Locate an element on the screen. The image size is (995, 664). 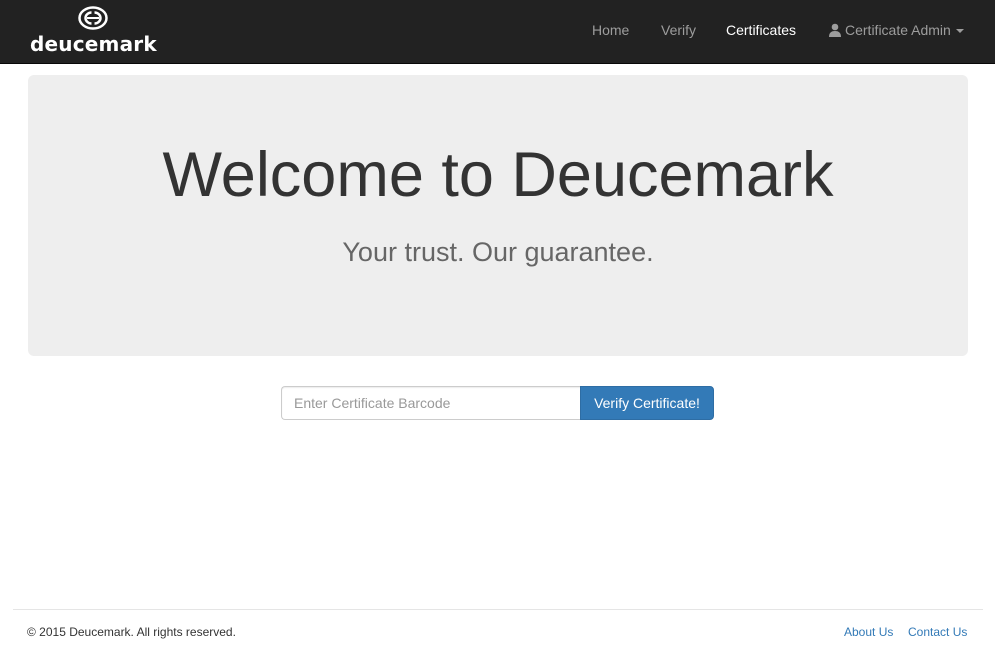
verify-certificate-button: Verify Certificate! is located at coordinates (647, 403).